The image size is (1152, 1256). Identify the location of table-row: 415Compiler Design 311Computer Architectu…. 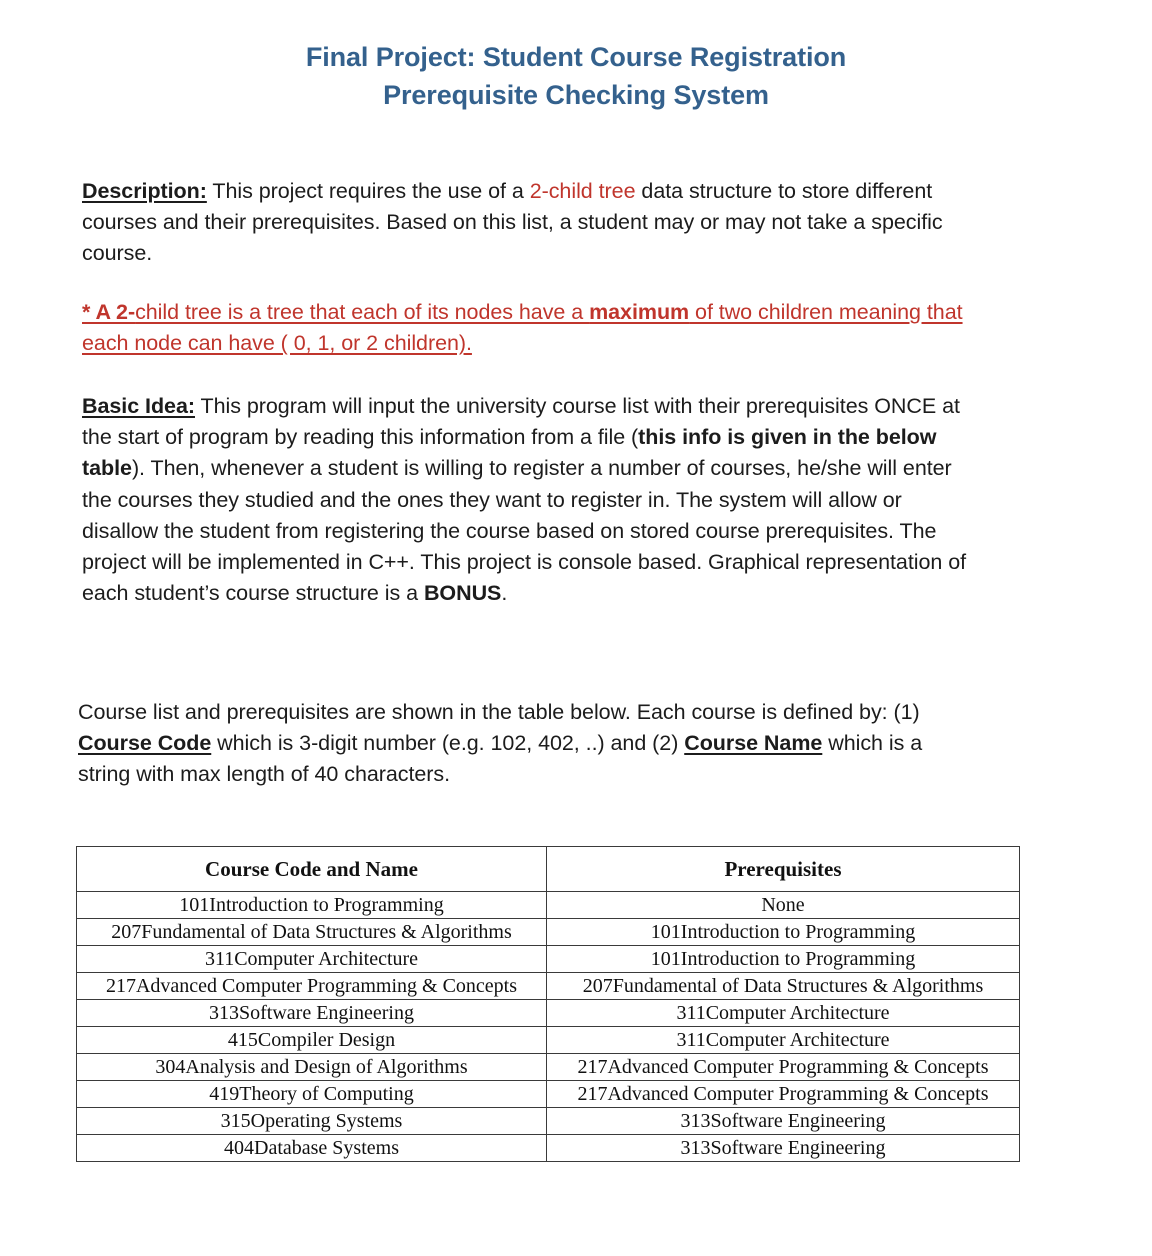
(548, 1040).